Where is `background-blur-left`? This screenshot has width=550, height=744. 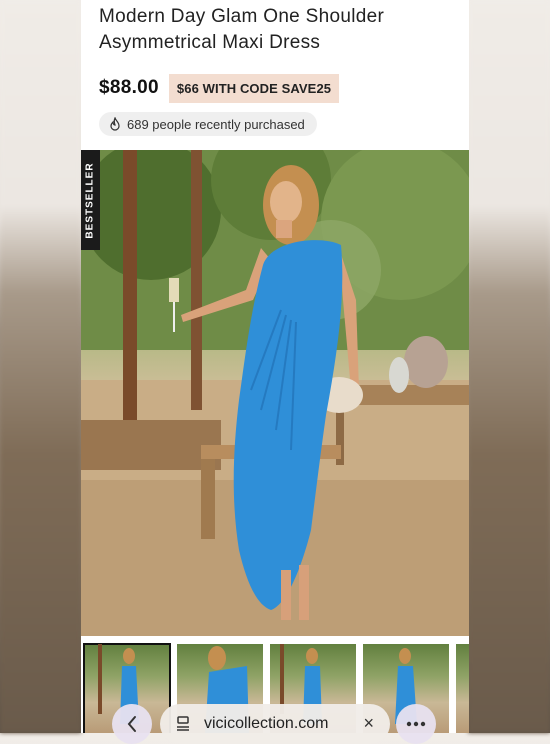
background-blur-left is located at coordinates (40, 366).